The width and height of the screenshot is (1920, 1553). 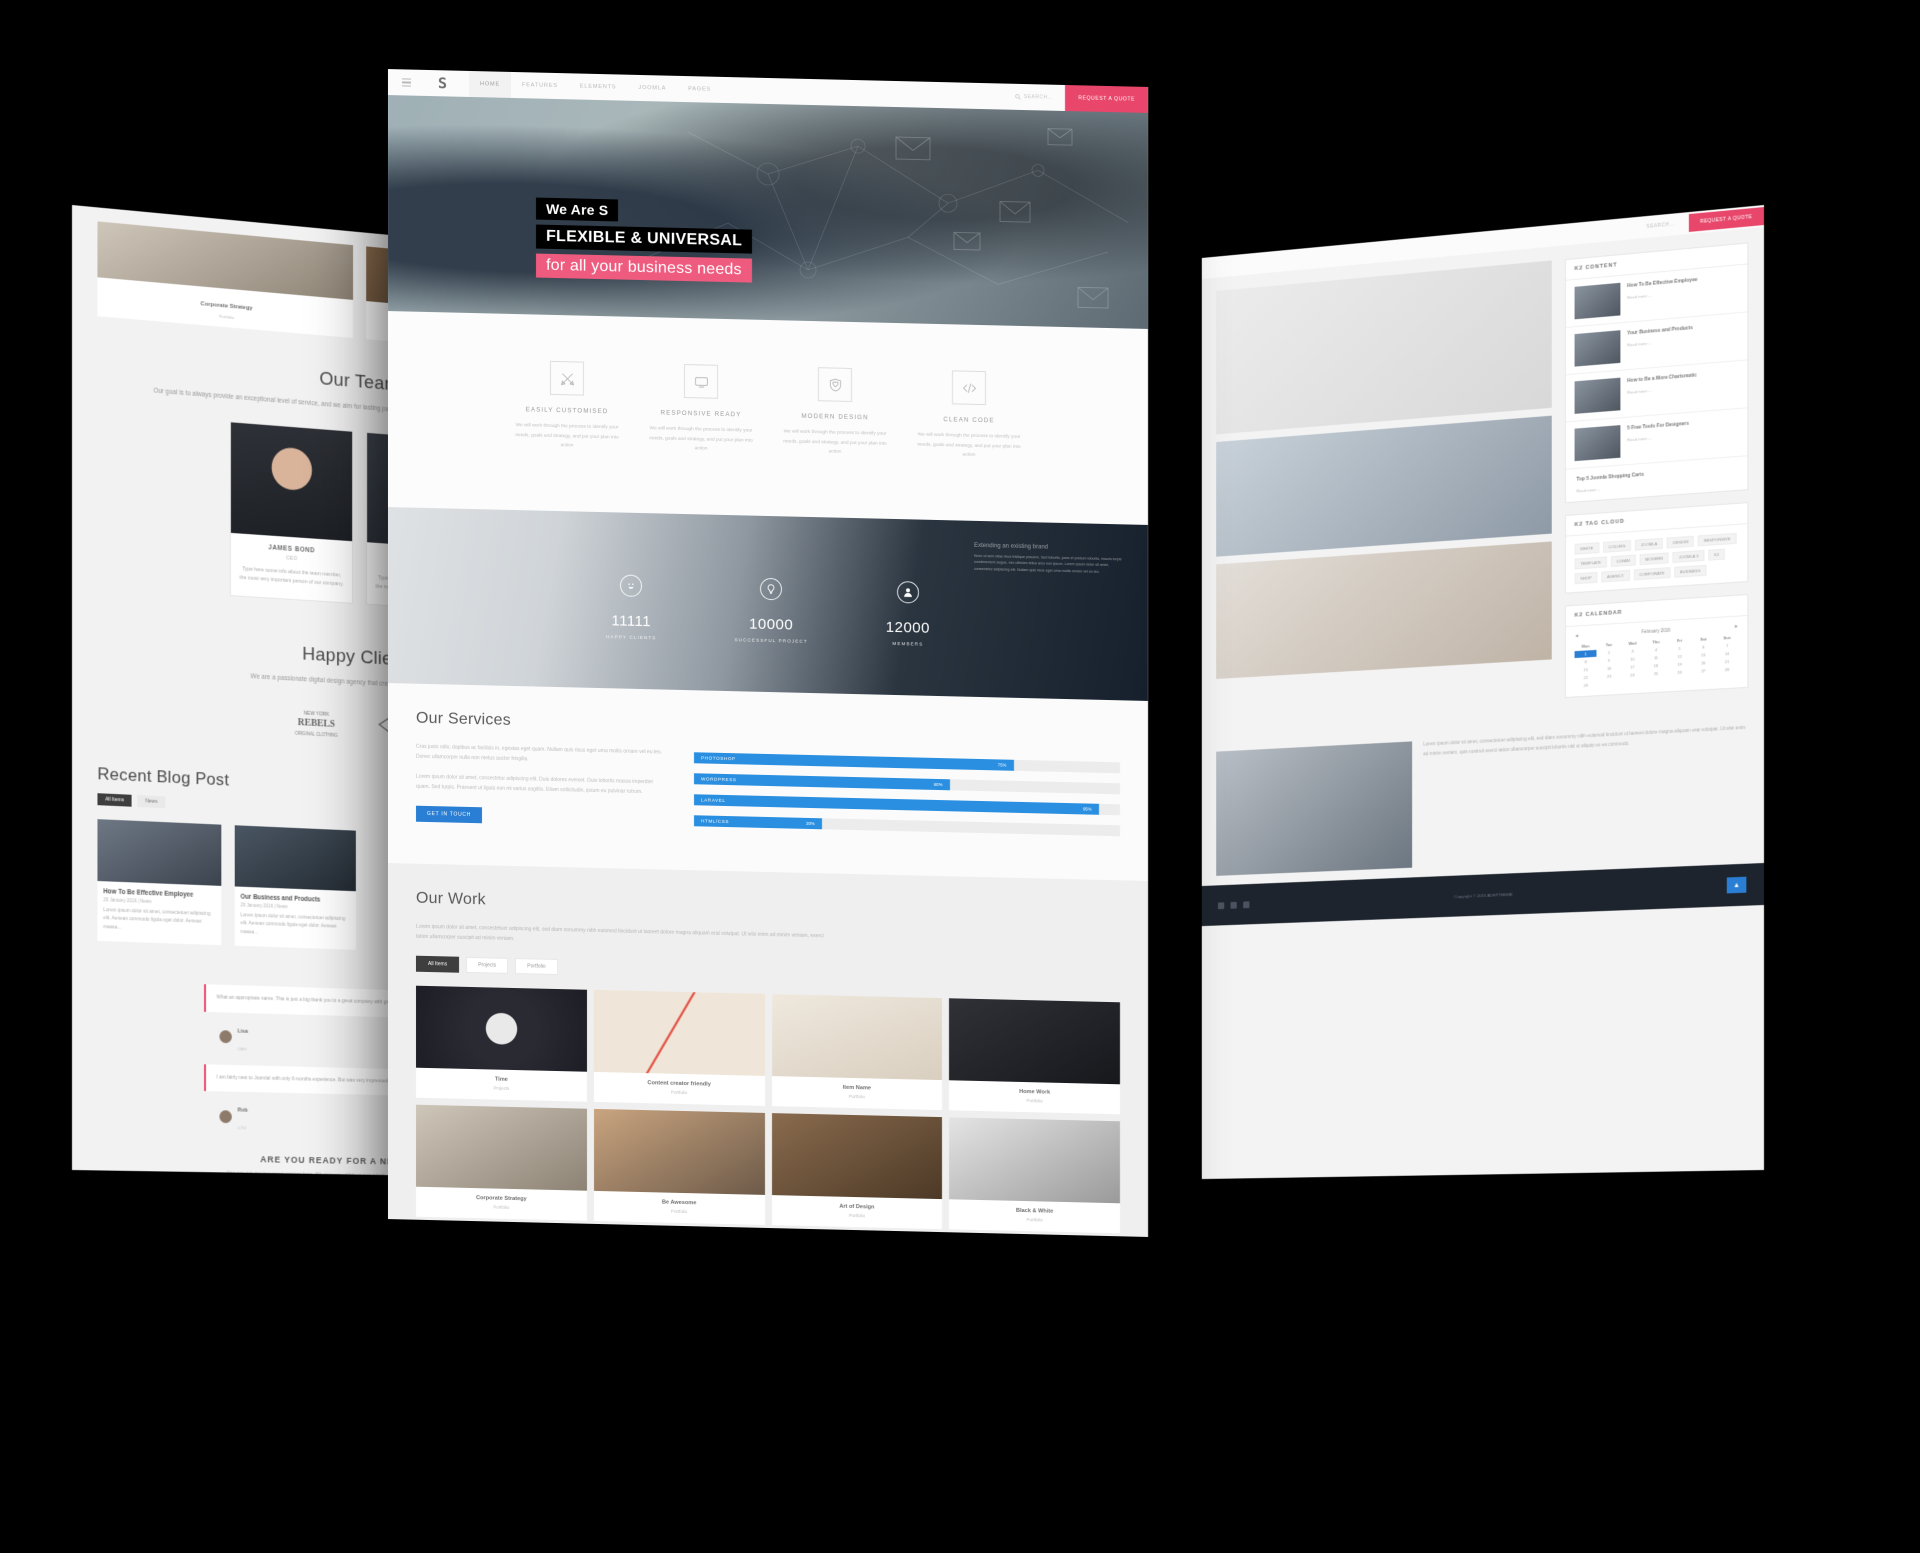 I want to click on calendar-day: 8, so click(x=1586, y=662).